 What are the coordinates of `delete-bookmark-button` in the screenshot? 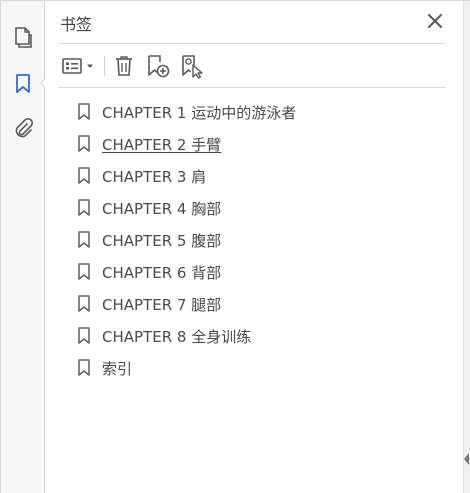 It's located at (124, 66).